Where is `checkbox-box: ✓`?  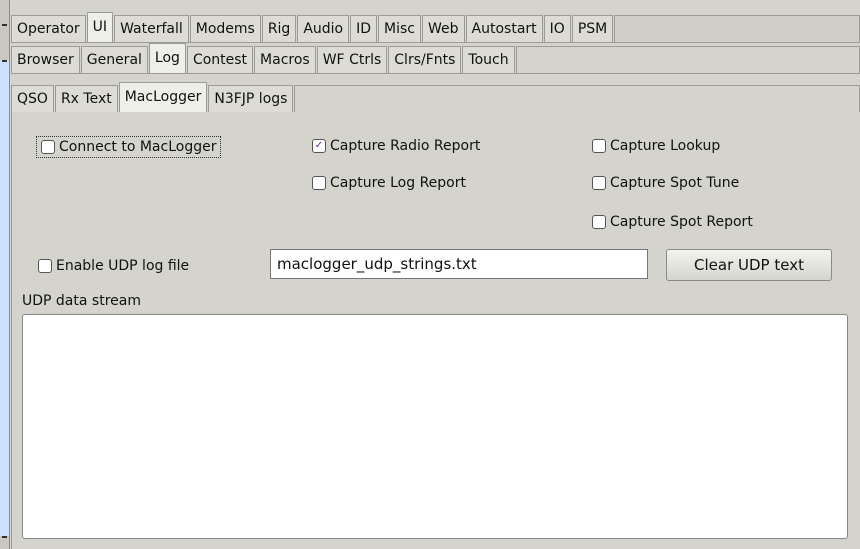 checkbox-box: ✓ is located at coordinates (319, 146).